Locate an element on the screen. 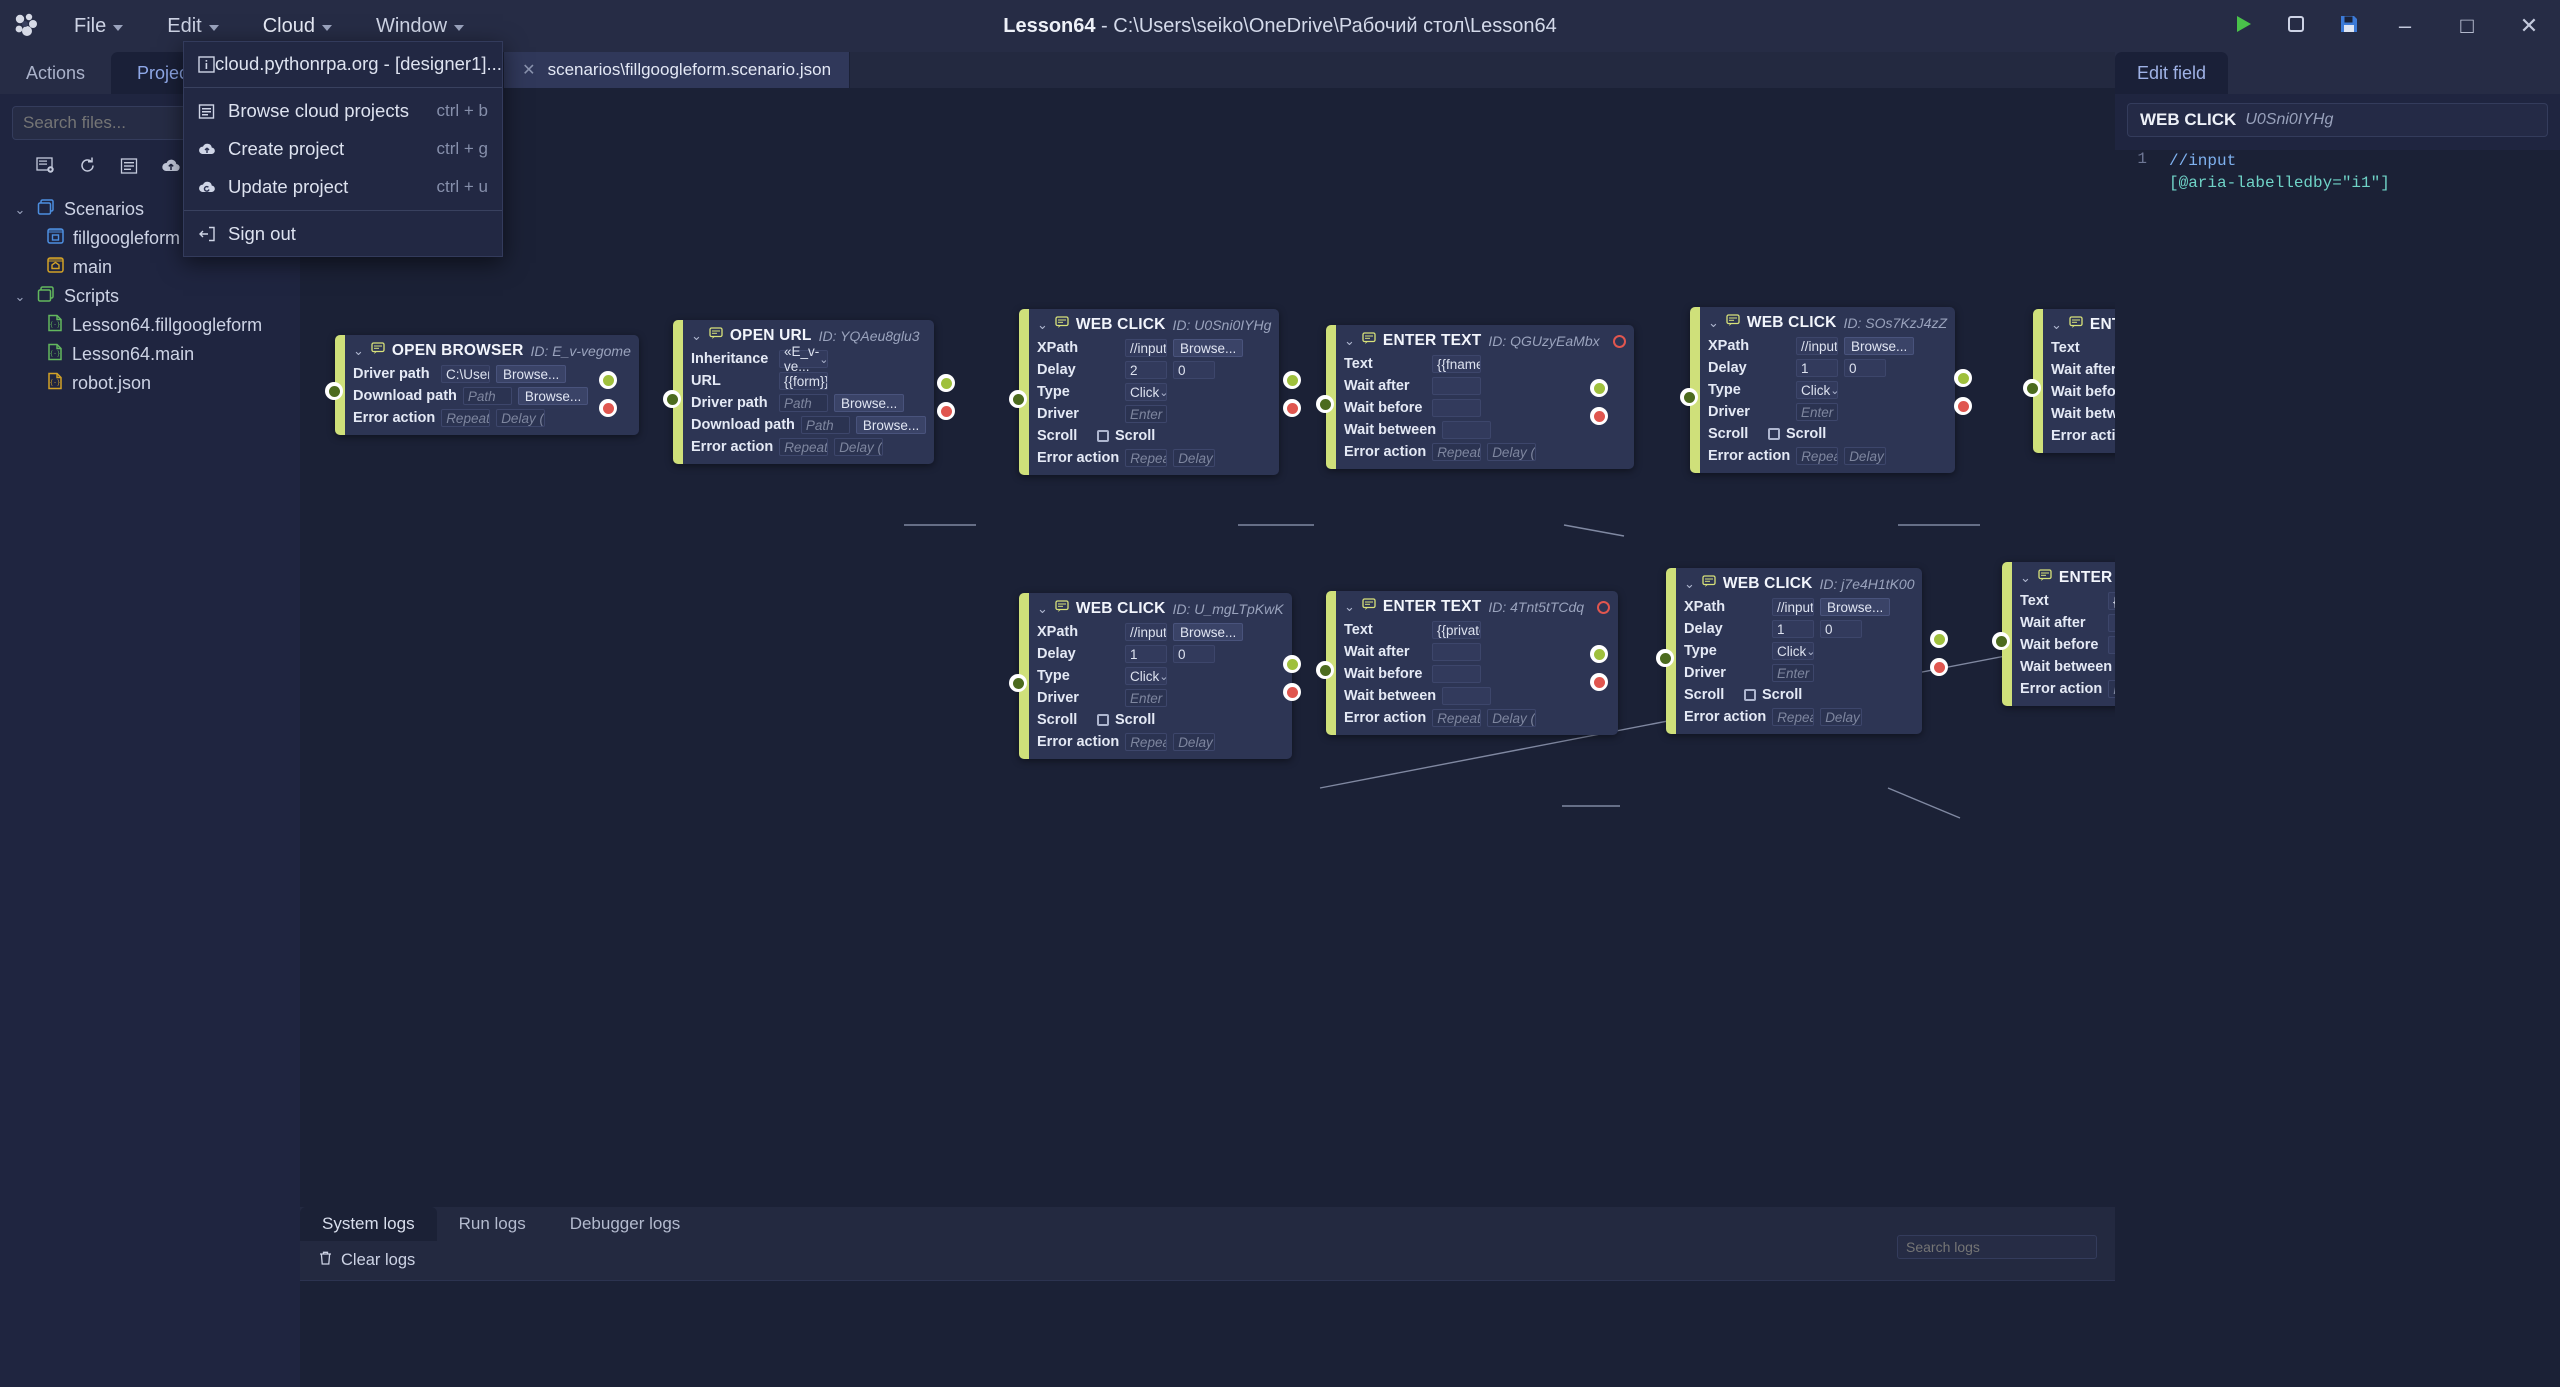 The height and width of the screenshot is (1387, 2560). node-select: Click ⌄ is located at coordinates (1146, 392).